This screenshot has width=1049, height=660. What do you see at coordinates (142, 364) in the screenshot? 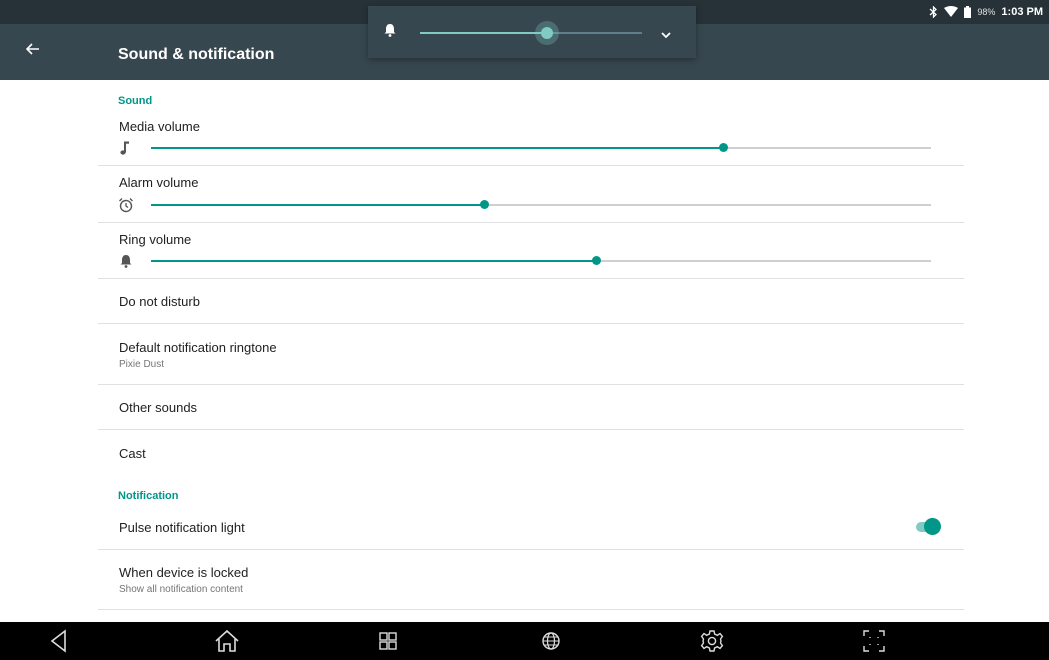
I see `default-ringtone-value: Pixie Dust` at bounding box center [142, 364].